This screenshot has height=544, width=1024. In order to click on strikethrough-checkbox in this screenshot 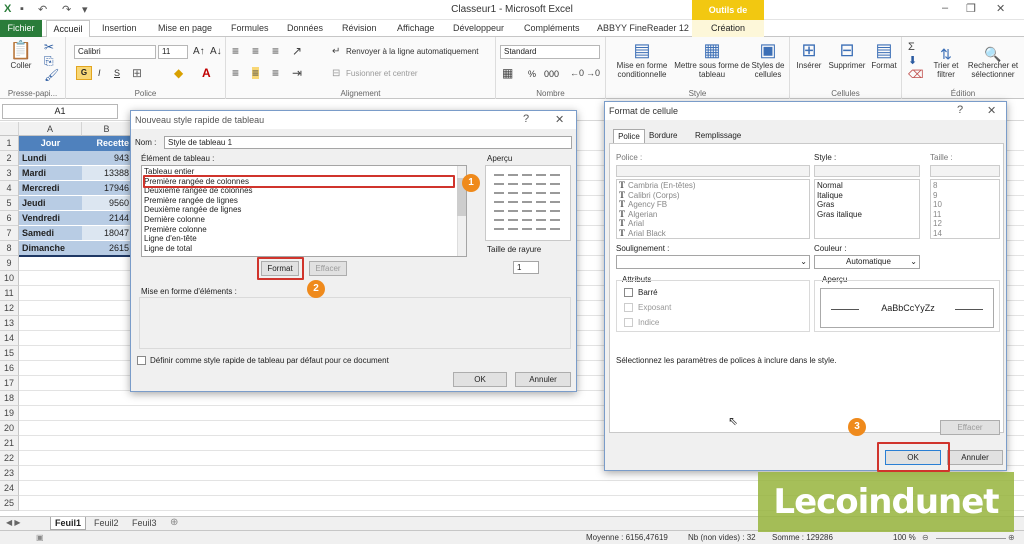, I will do `click(628, 292)`.